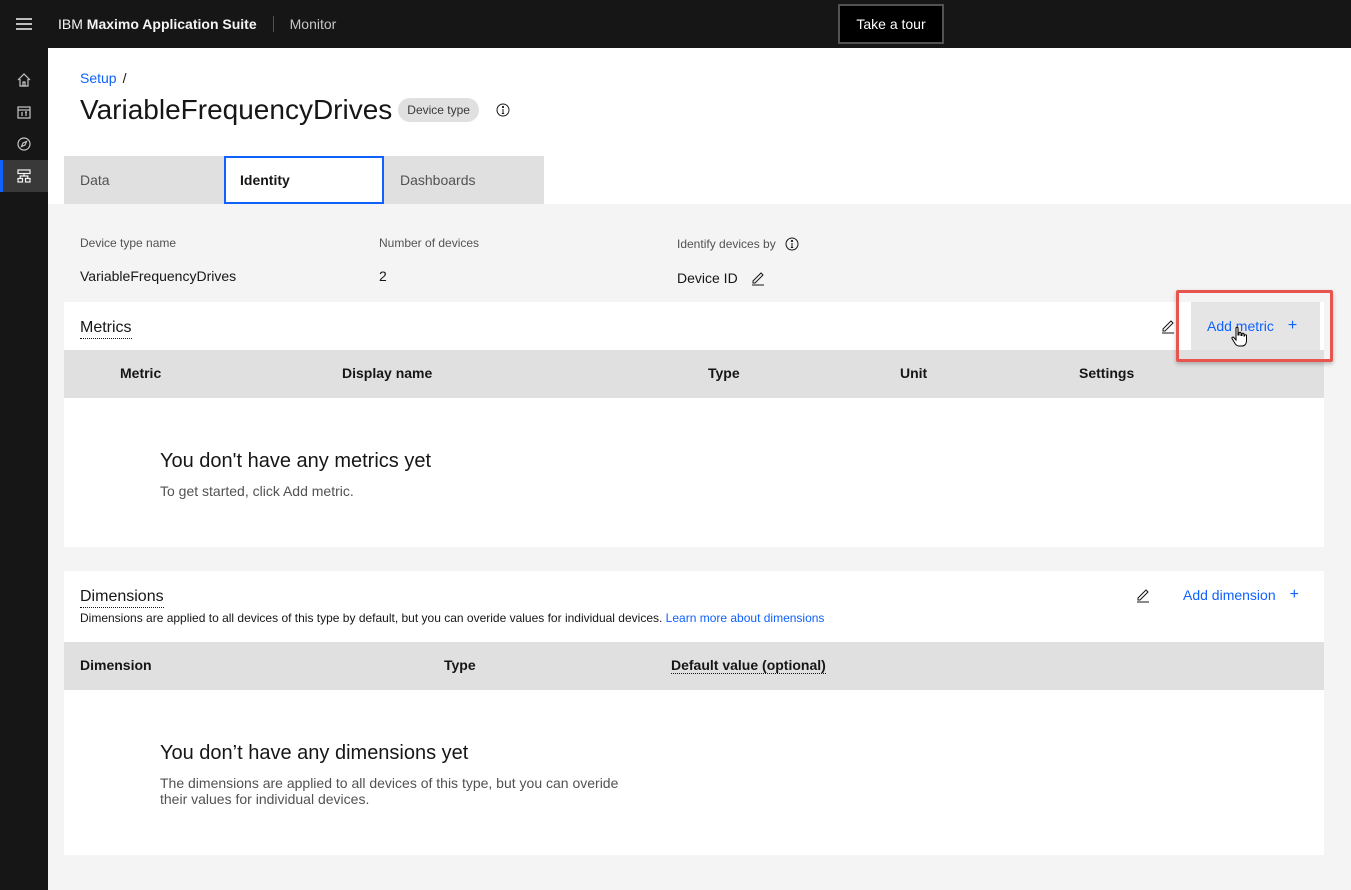  I want to click on device-type-name-value: VariableFrequencyDrives, so click(158, 276).